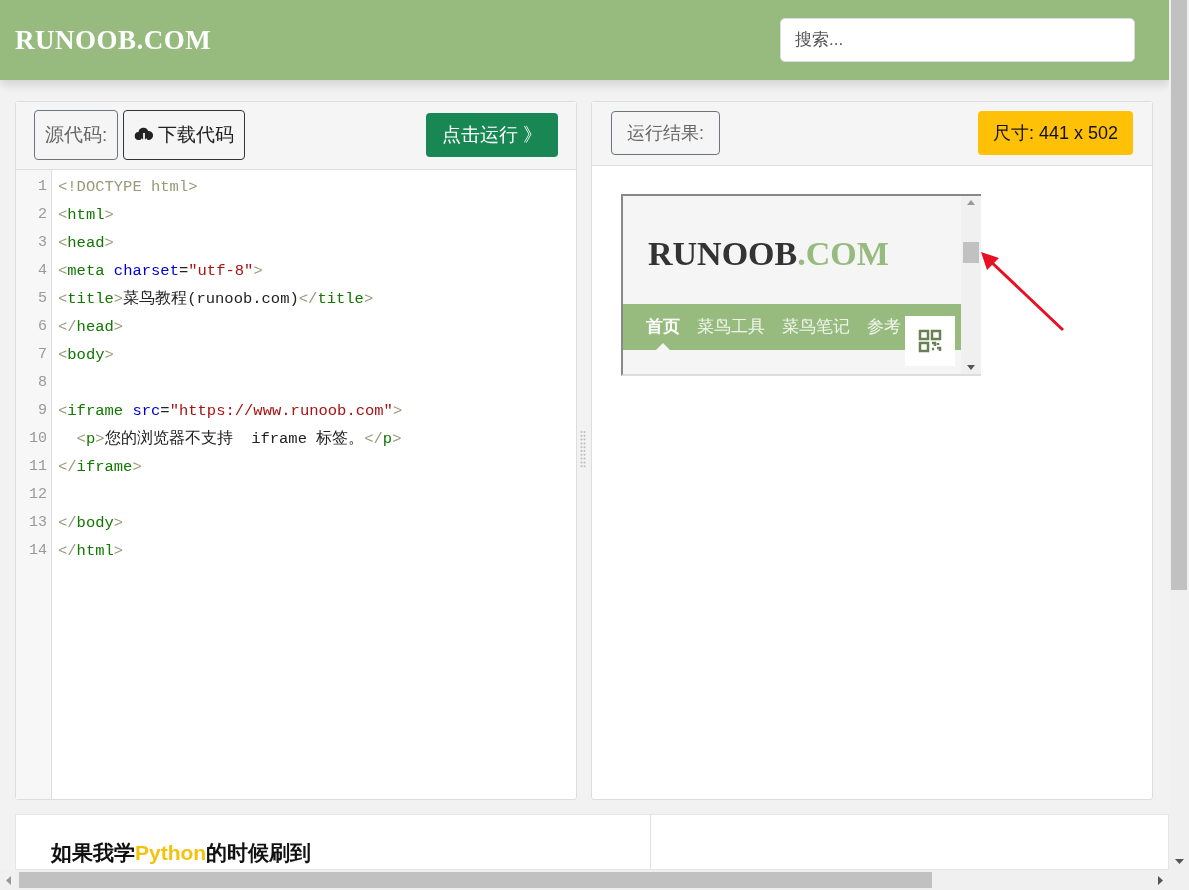 The width and height of the screenshot is (1189, 890). I want to click on site-logo: RUNOOB.COM, so click(113, 40).